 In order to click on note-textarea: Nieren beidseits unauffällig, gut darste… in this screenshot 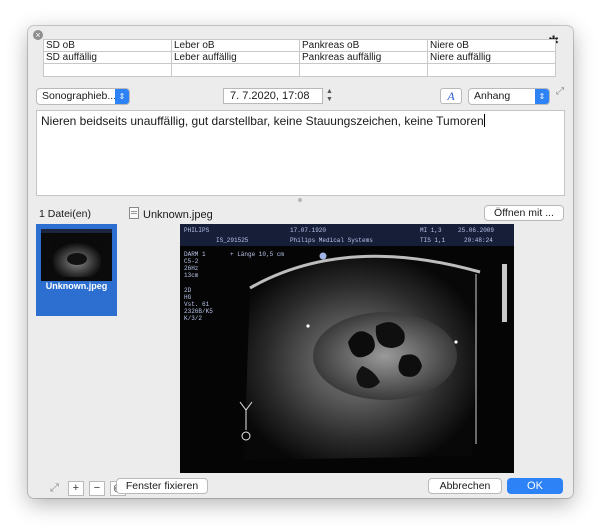, I will do `click(300, 153)`.